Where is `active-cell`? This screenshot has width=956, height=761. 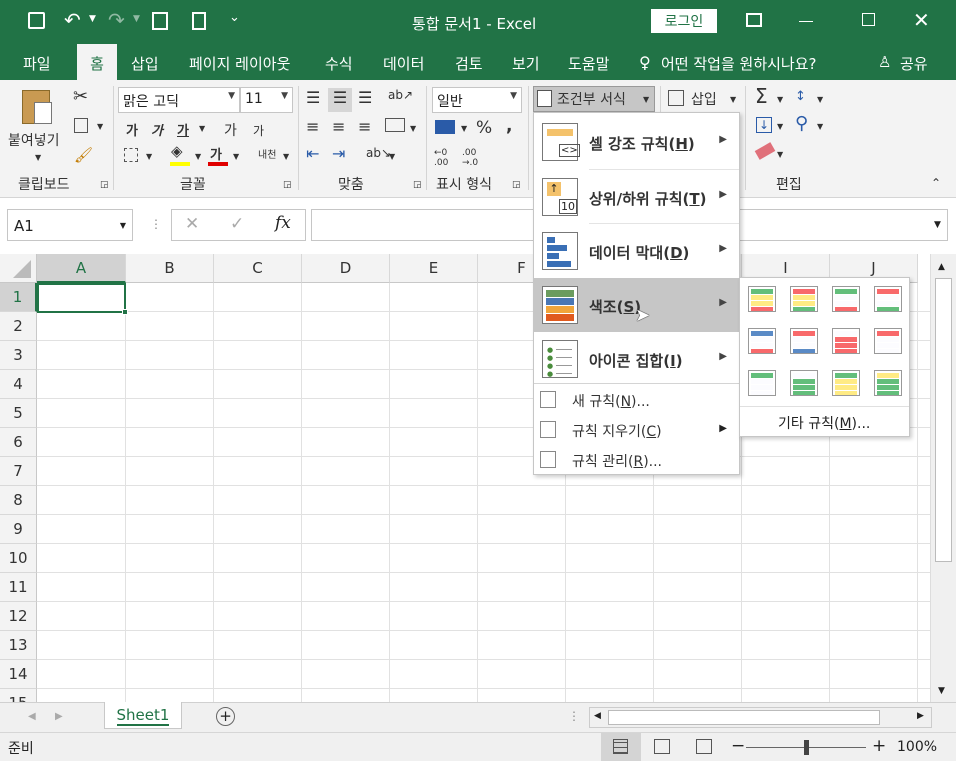
active-cell is located at coordinates (81, 298).